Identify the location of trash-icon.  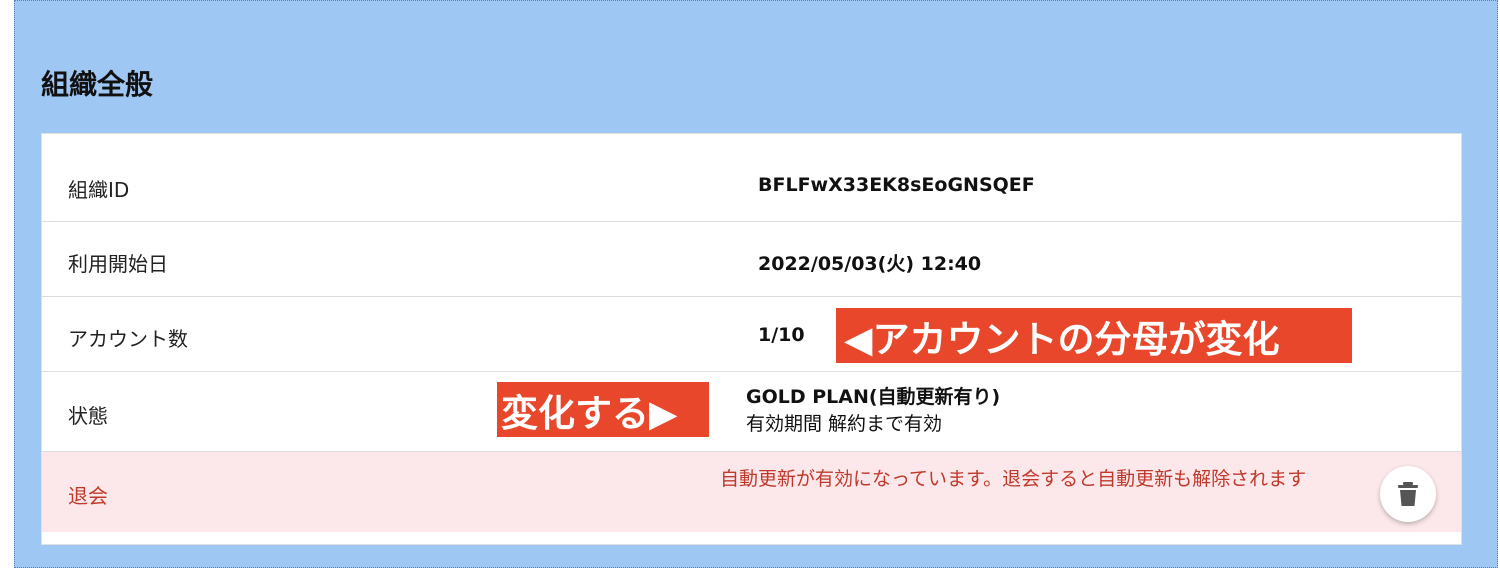
(1408, 494).